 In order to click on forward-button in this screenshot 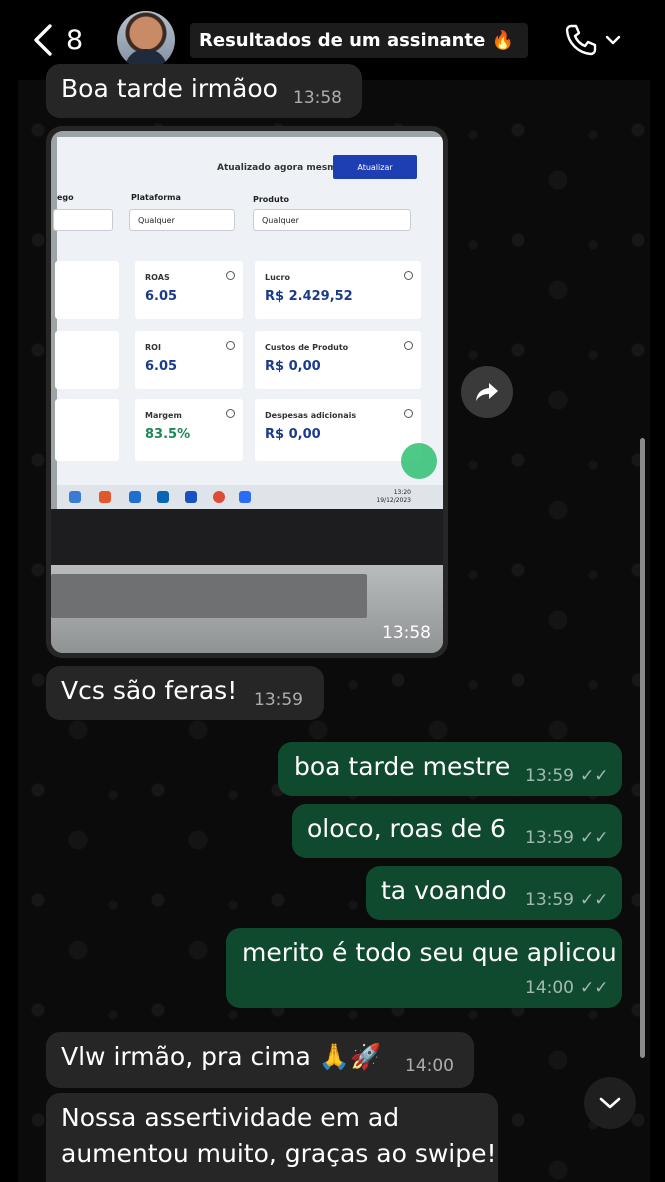, I will do `click(487, 392)`.